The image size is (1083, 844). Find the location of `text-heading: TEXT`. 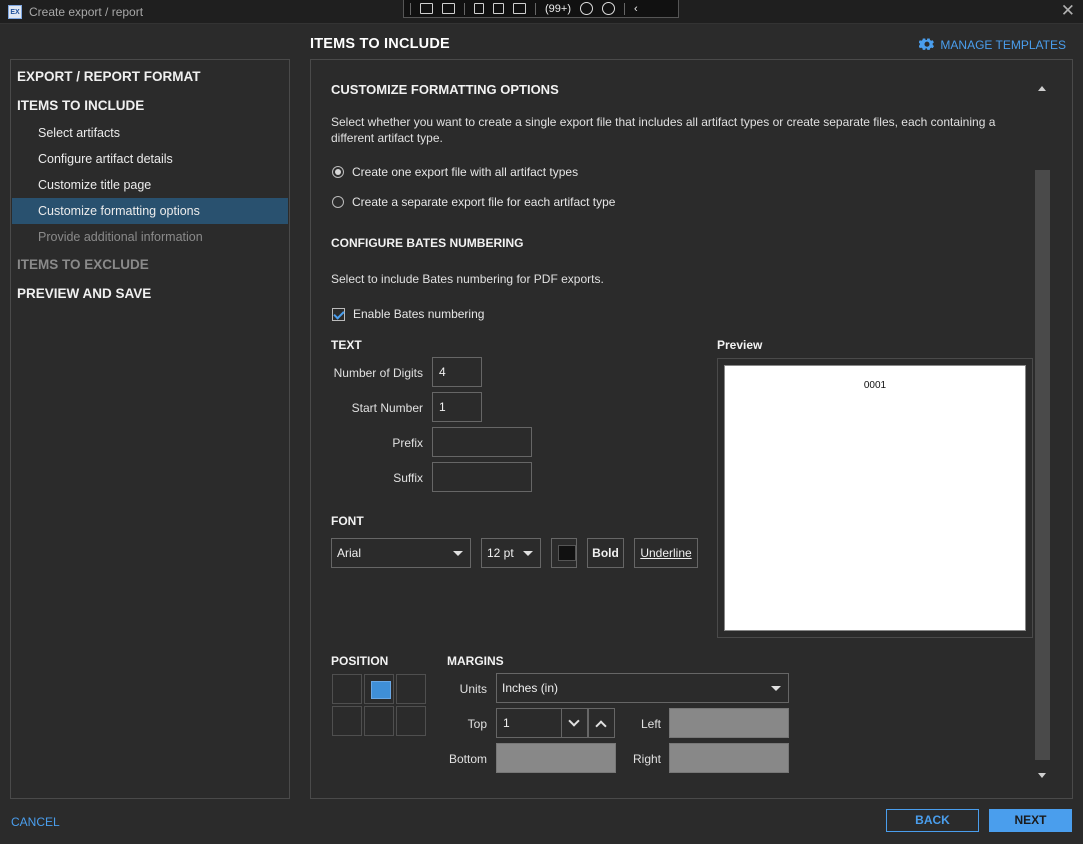

text-heading: TEXT is located at coordinates (346, 345).